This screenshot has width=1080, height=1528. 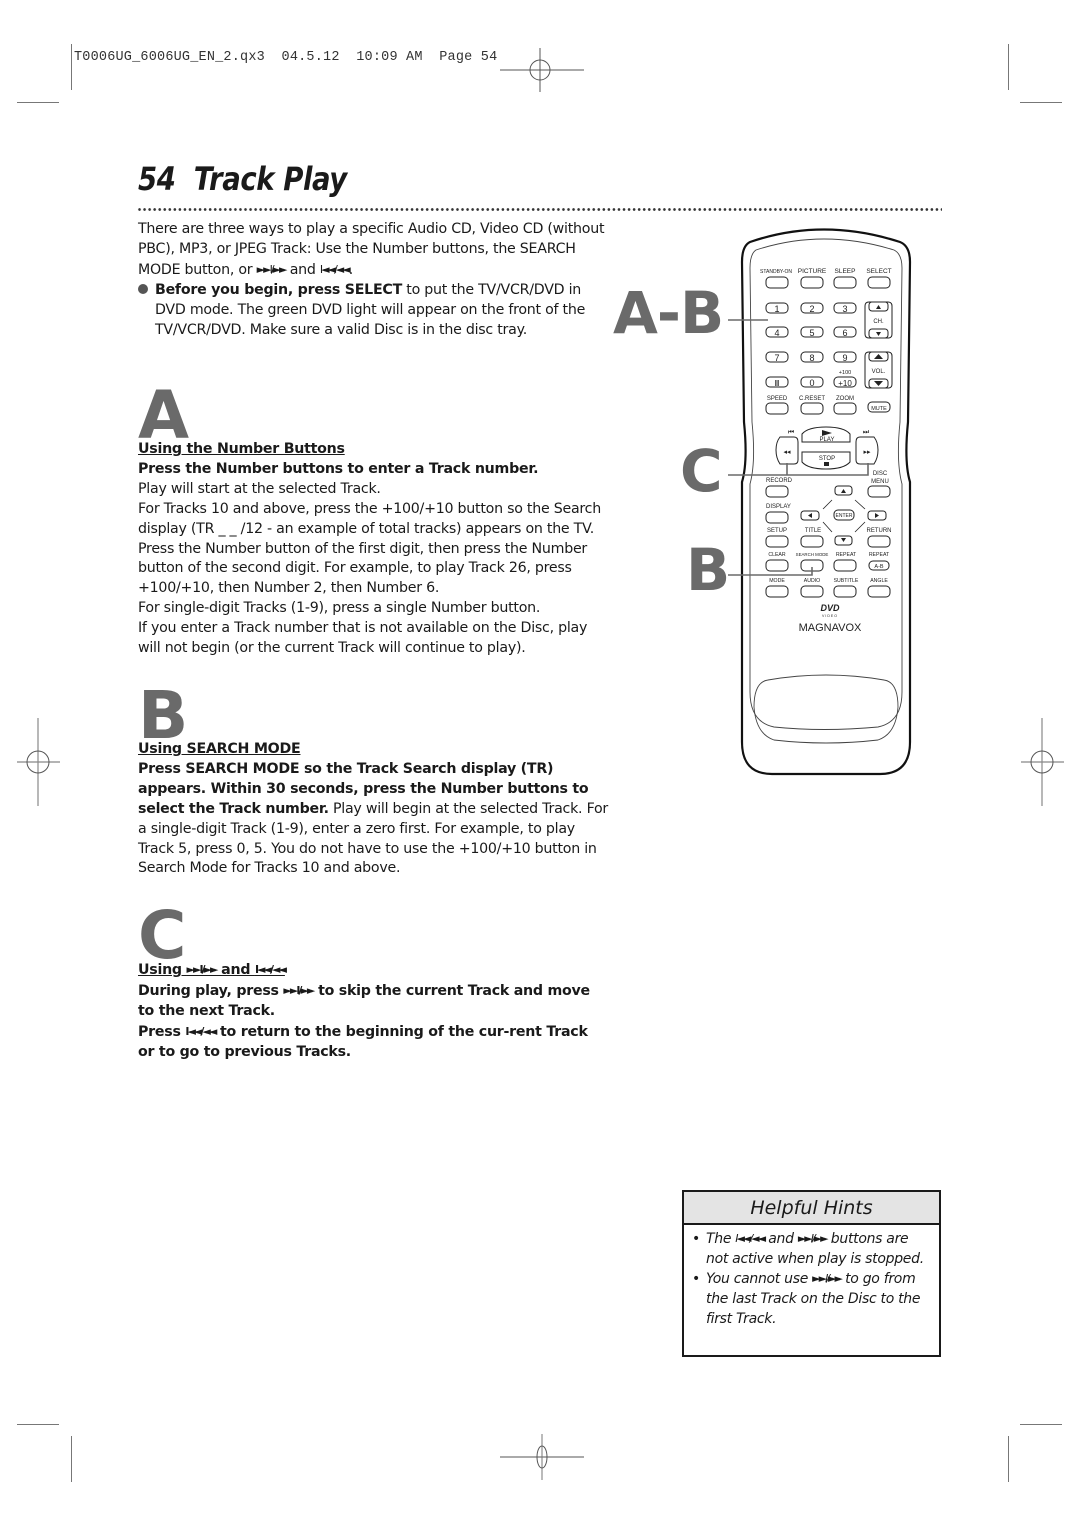 What do you see at coordinates (201, 1031) in the screenshot?
I see `skip-back-icon: I◄◄/◄◄` at bounding box center [201, 1031].